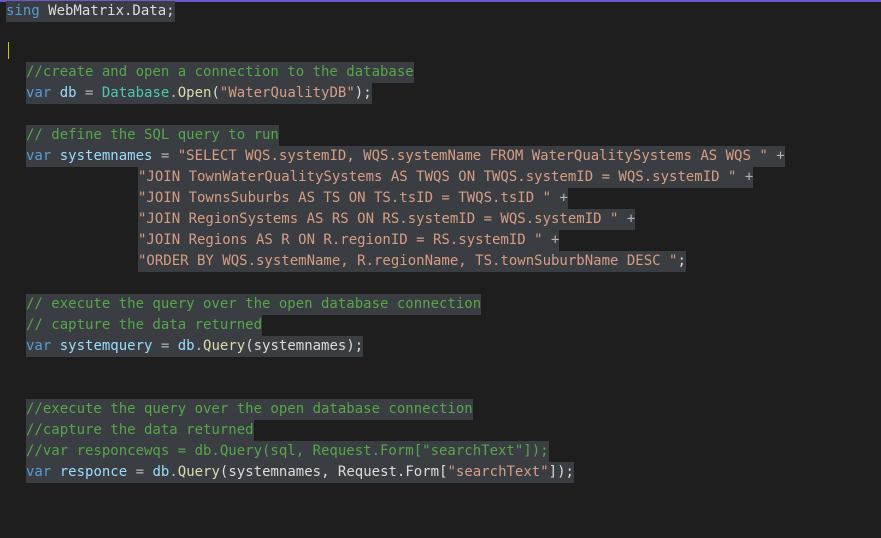  Describe the element at coordinates (215, 93) in the screenshot. I see `punctuation: (` at that location.